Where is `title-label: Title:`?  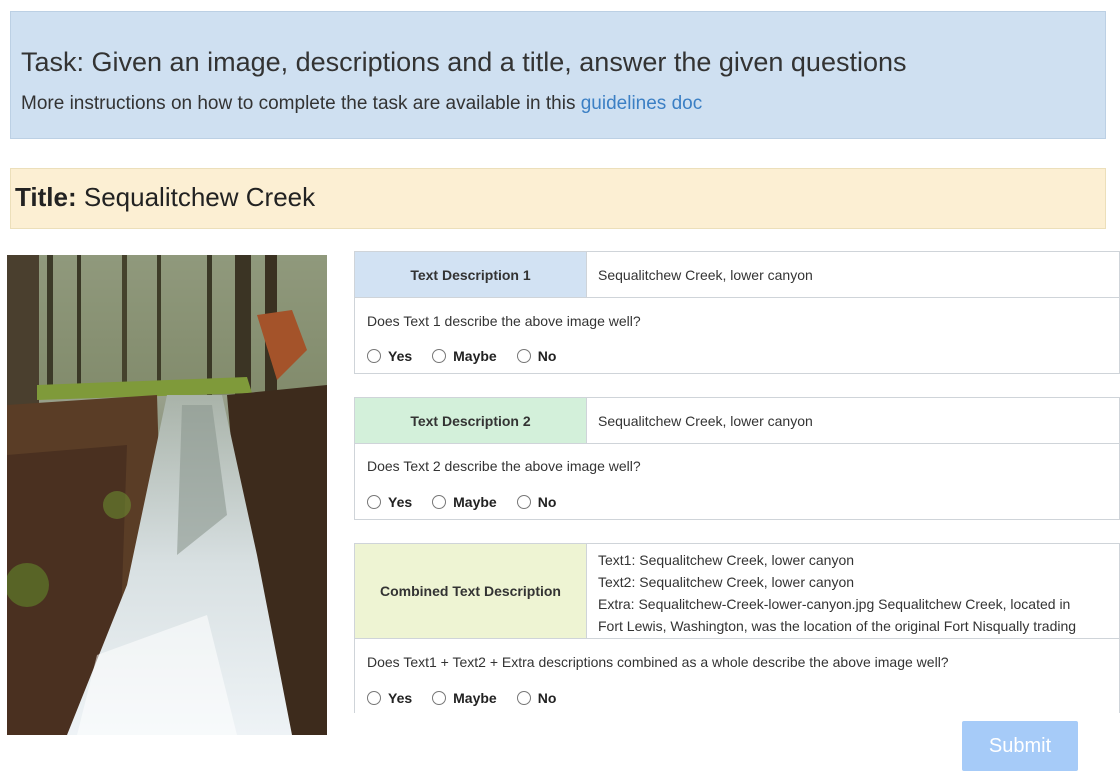 title-label: Title: is located at coordinates (46, 197).